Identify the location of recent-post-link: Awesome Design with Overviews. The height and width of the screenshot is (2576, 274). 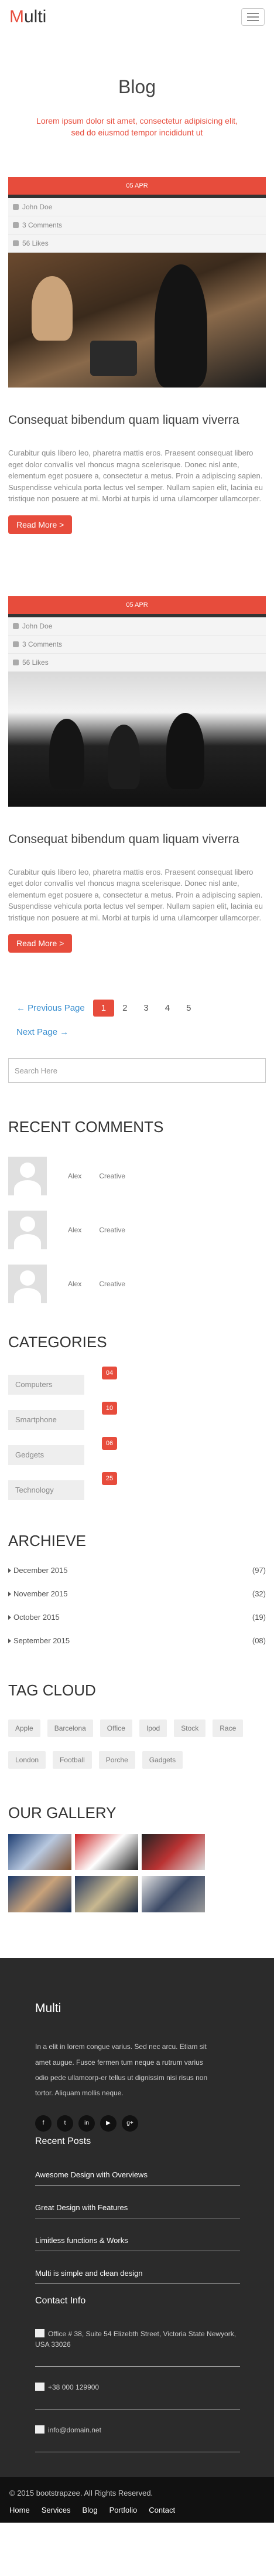
(137, 2175).